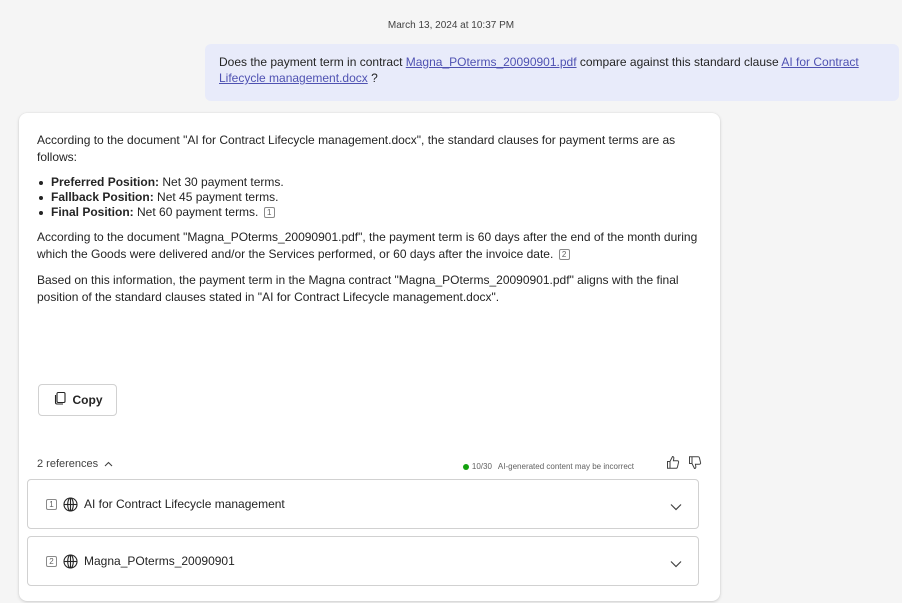  What do you see at coordinates (196, 212) in the screenshot?
I see `bullet-text: Net 60 payment terms.` at bounding box center [196, 212].